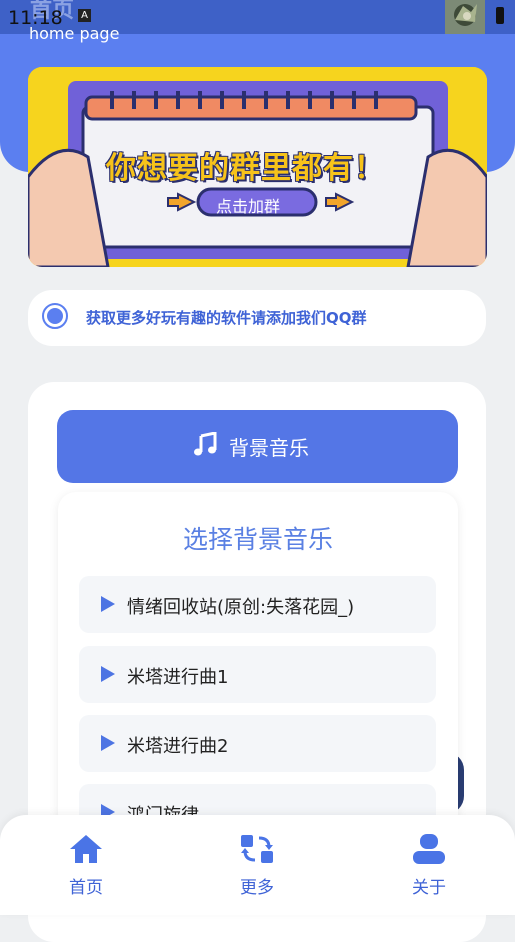 The width and height of the screenshot is (515, 942). What do you see at coordinates (248, 205) in the screenshot?
I see `join-group-button: 点击加群` at bounding box center [248, 205].